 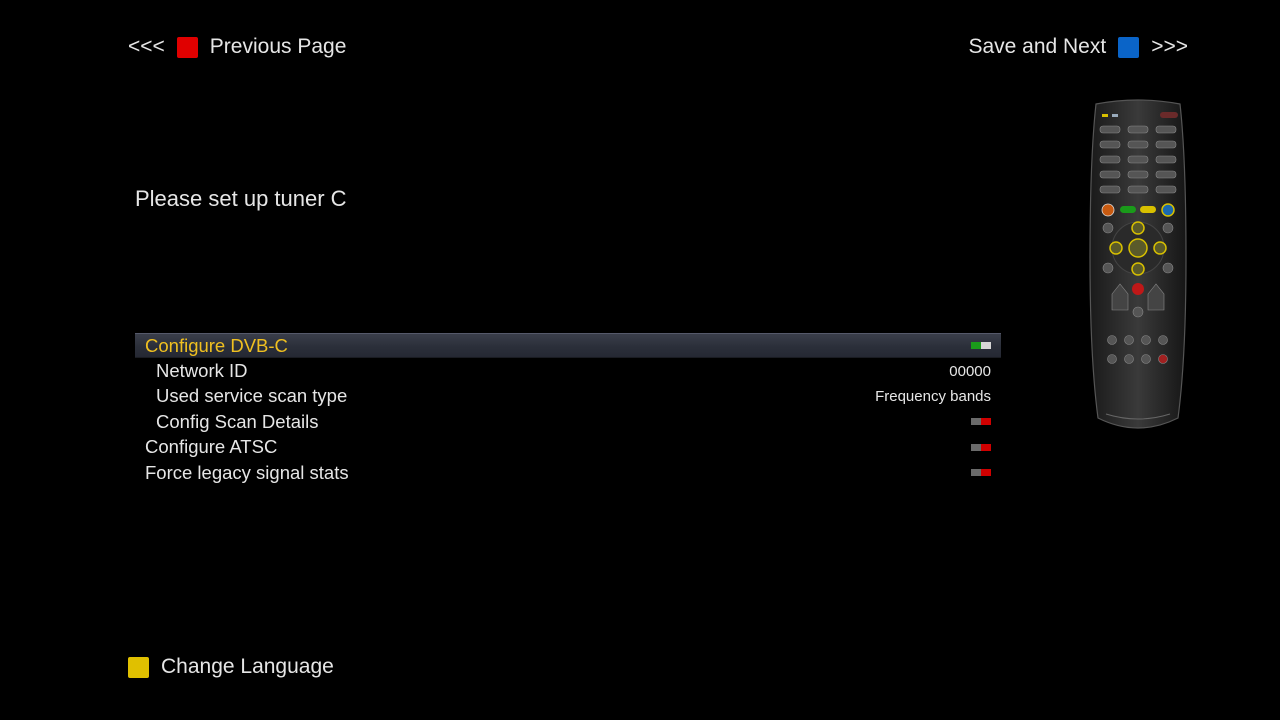 What do you see at coordinates (202, 371) in the screenshot?
I see `network-id-label: Network ID` at bounding box center [202, 371].